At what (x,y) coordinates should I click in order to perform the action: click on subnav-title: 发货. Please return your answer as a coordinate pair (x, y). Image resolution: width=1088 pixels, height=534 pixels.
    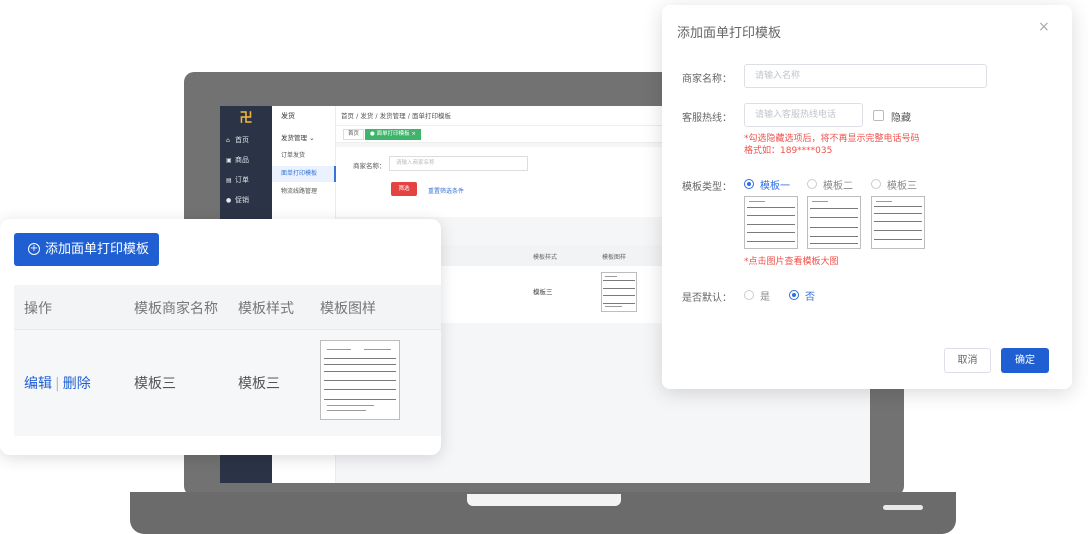
    Looking at the image, I should click on (288, 116).